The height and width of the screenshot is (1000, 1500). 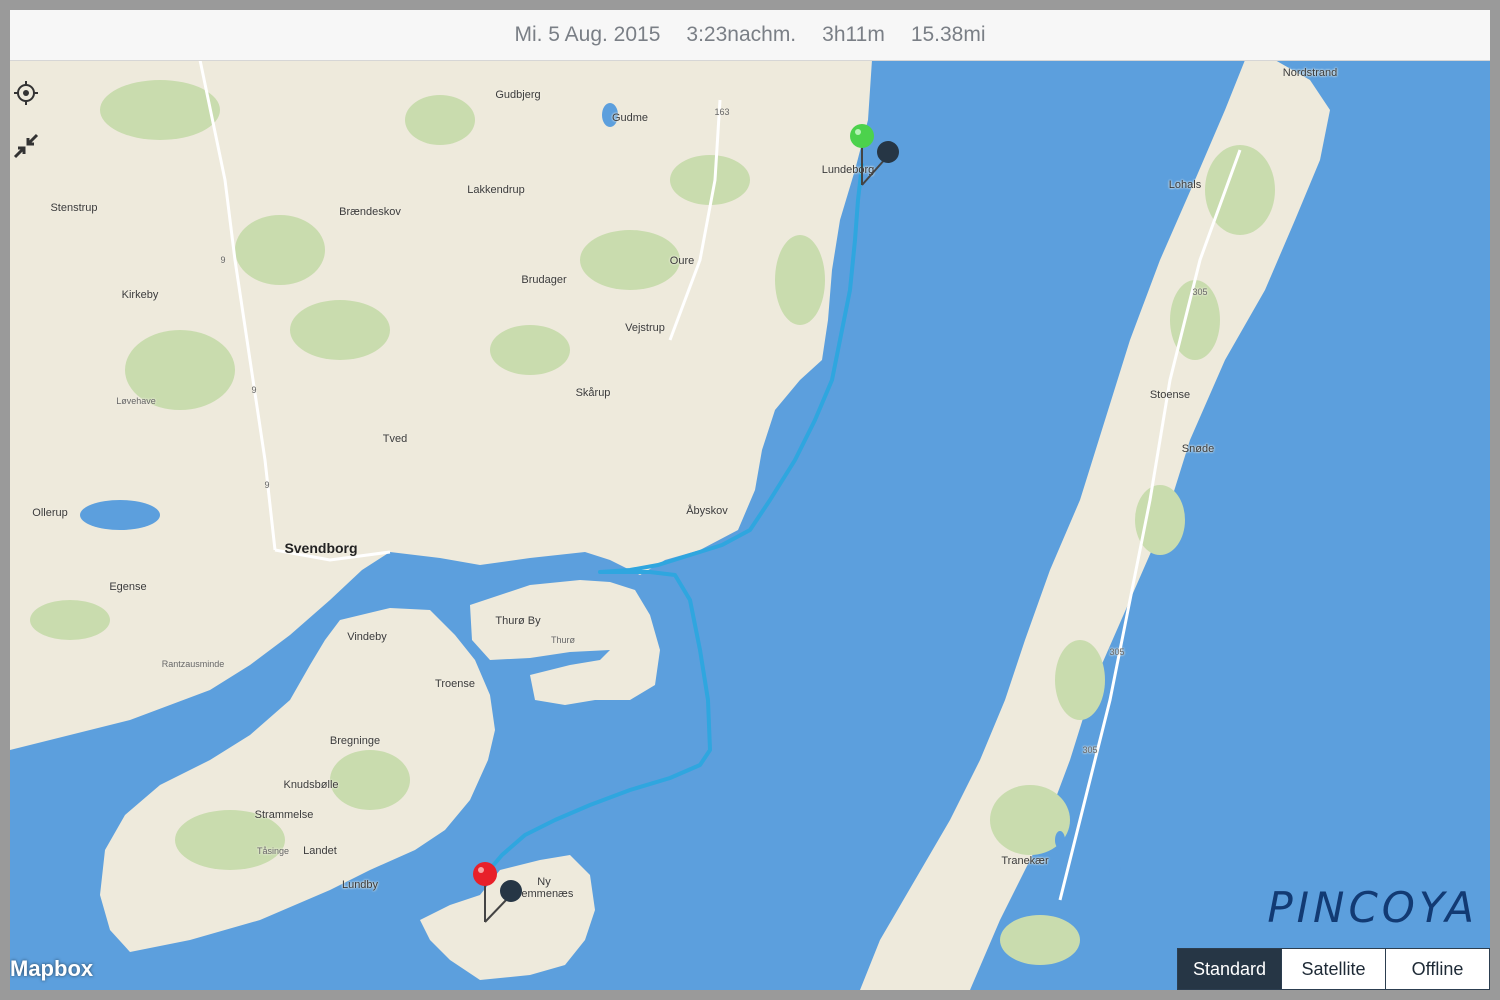 I want to click on place-label: Nordstrand, so click(x=1310, y=73).